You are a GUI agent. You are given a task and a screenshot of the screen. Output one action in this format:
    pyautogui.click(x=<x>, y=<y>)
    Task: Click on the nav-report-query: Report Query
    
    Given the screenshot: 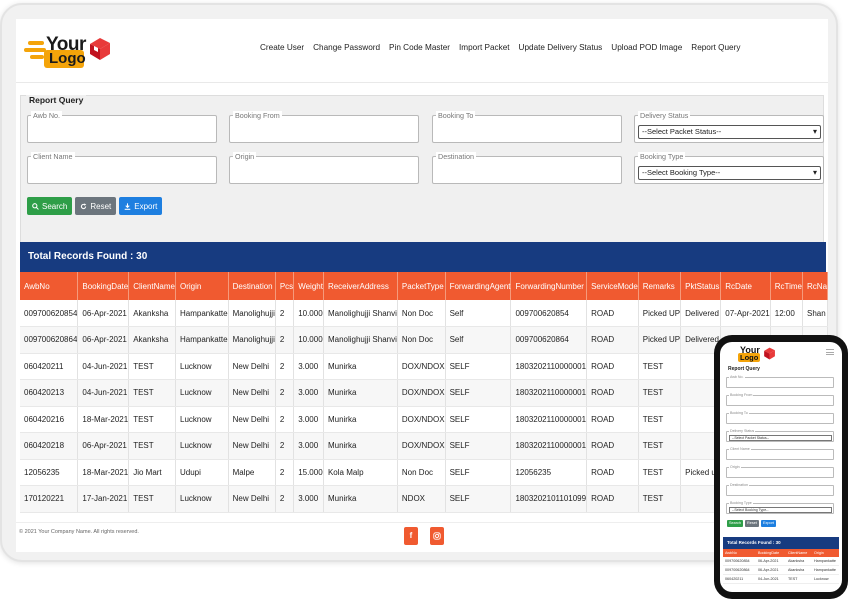 What is the action you would take?
    pyautogui.click(x=715, y=47)
    